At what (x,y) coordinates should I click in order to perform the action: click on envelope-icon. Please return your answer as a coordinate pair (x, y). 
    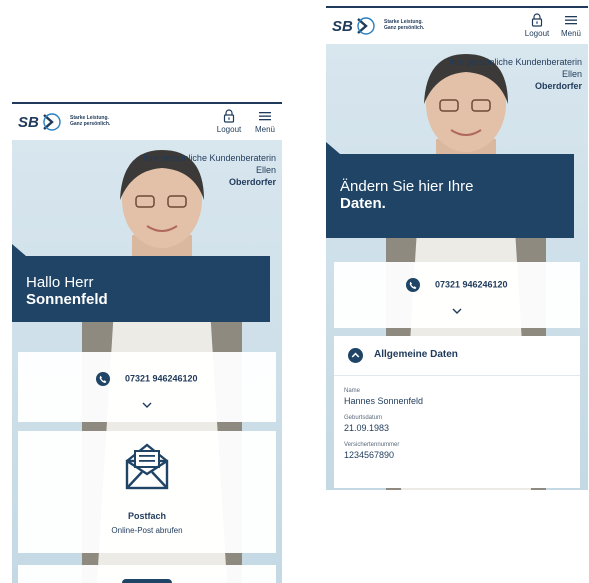
    Looking at the image, I should click on (147, 466).